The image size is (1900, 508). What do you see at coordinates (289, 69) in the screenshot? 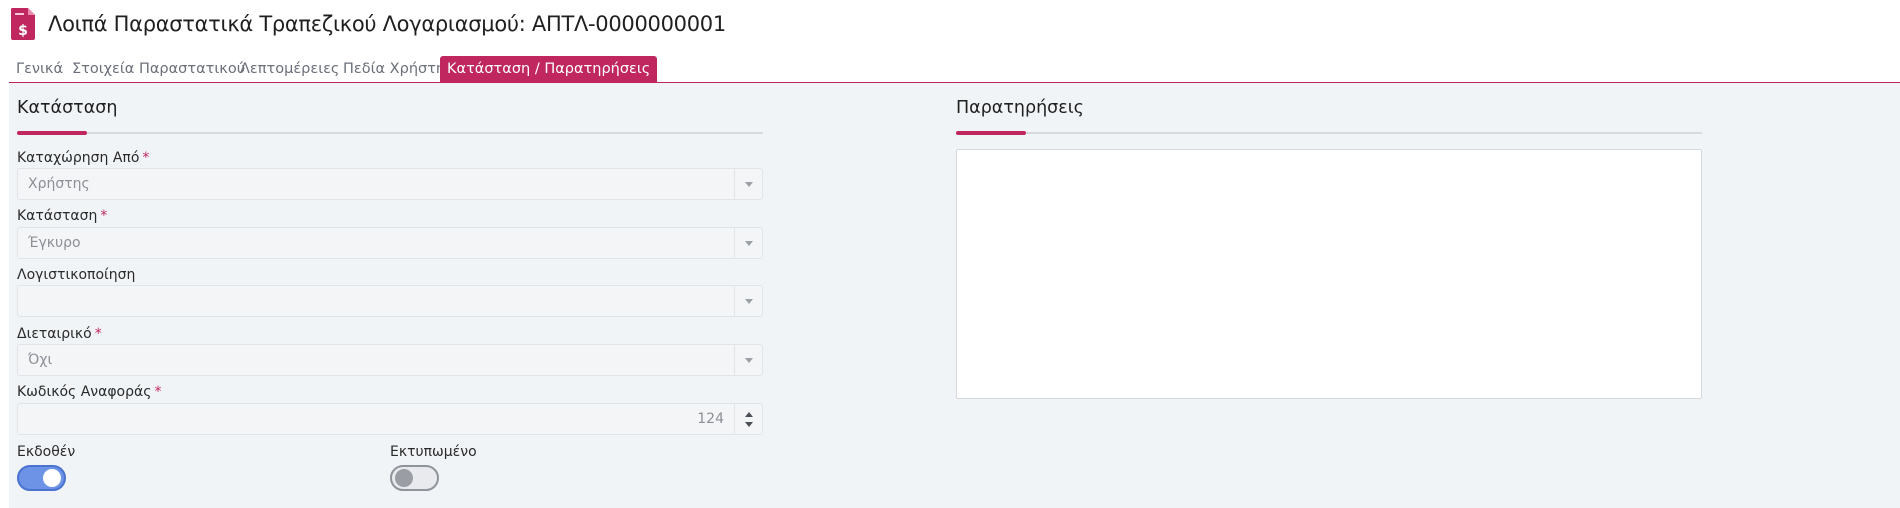
I see `tab-details: Λεπτομέρειες` at bounding box center [289, 69].